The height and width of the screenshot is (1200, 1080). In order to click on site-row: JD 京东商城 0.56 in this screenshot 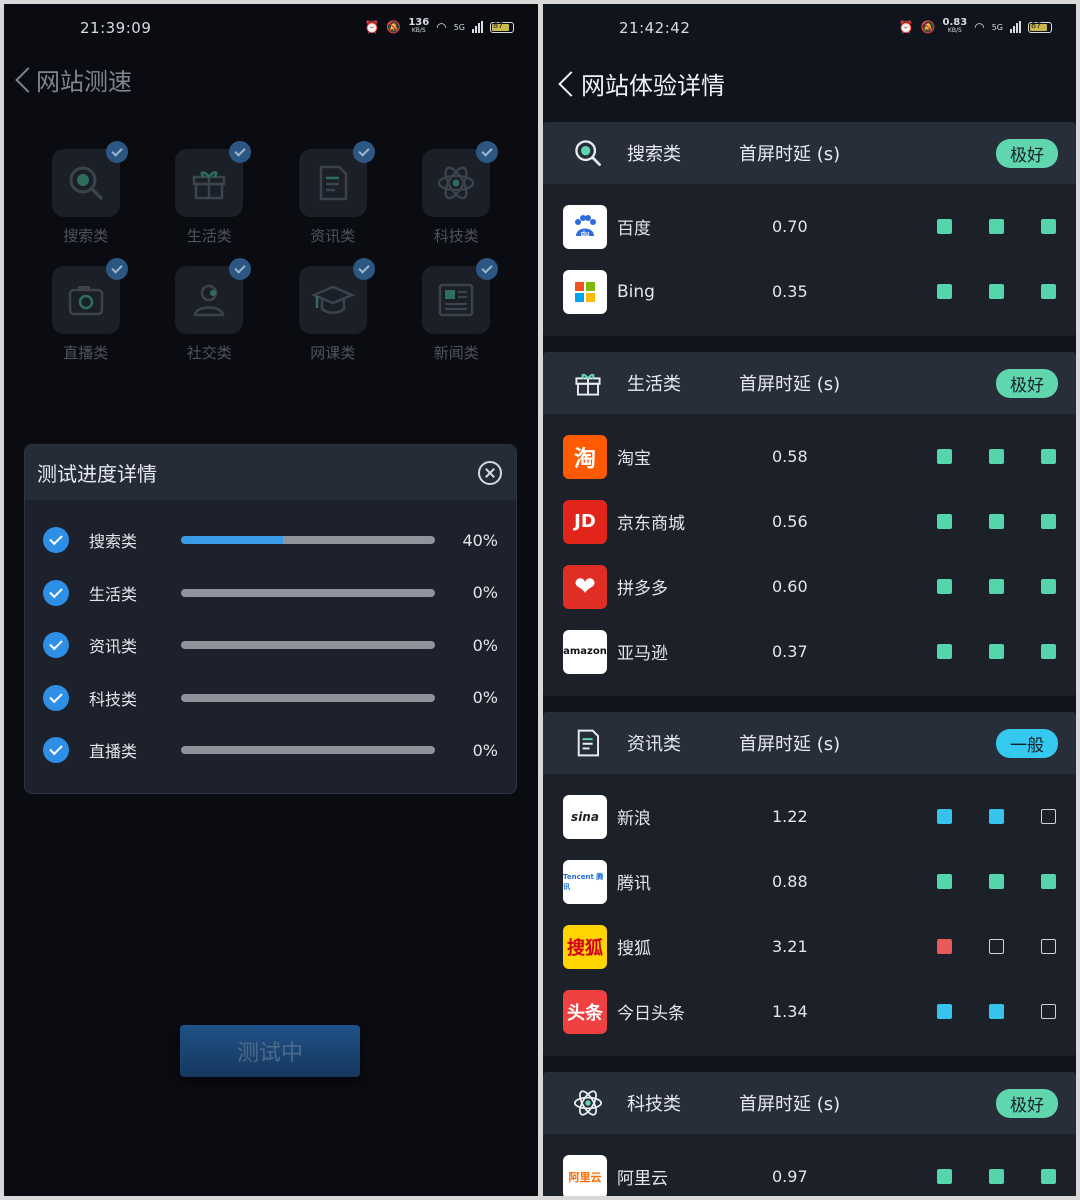, I will do `click(809, 521)`.